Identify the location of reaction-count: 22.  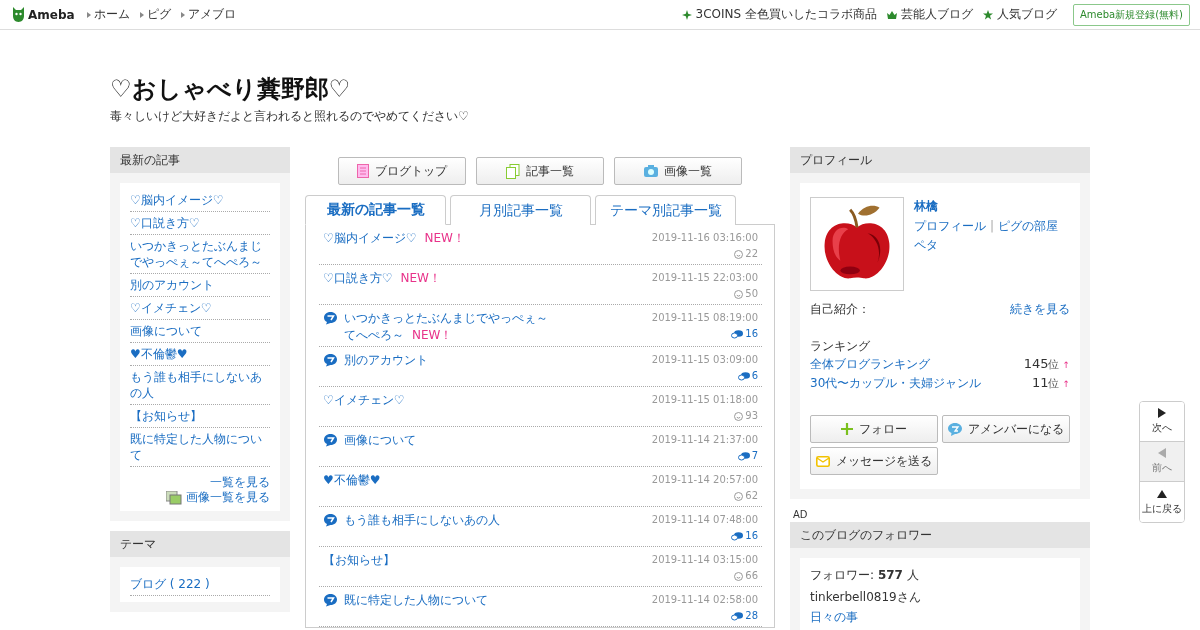
(751, 254).